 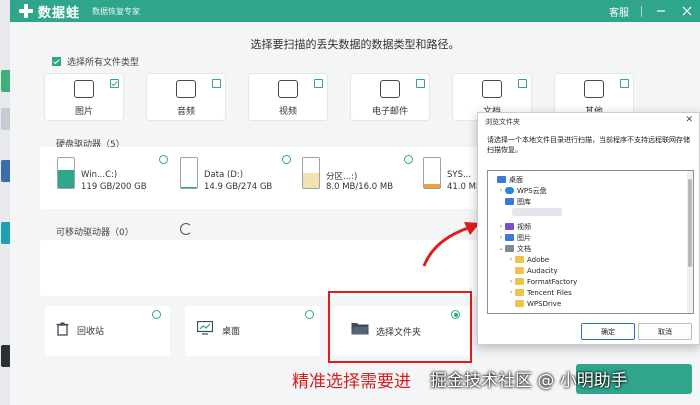 What do you see at coordinates (389, 112) in the screenshot?
I see `file-type-label: 电子邮件` at bounding box center [389, 112].